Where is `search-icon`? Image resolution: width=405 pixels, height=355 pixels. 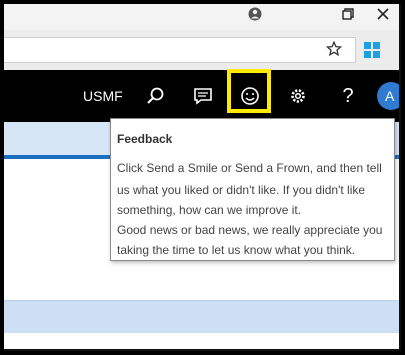 search-icon is located at coordinates (155, 96).